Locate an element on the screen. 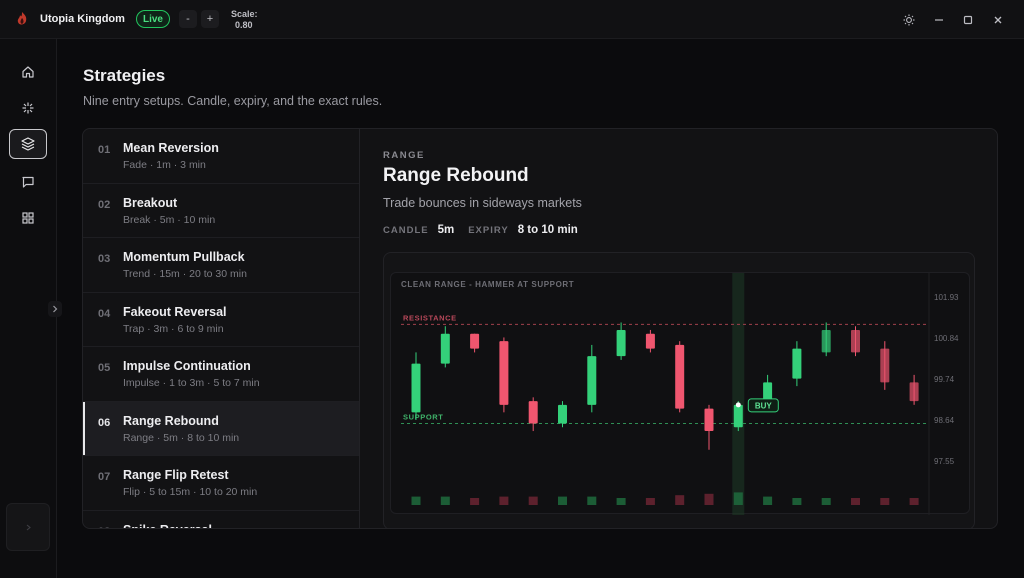 The width and height of the screenshot is (1024, 578). live-status-badge: Live is located at coordinates (153, 19).